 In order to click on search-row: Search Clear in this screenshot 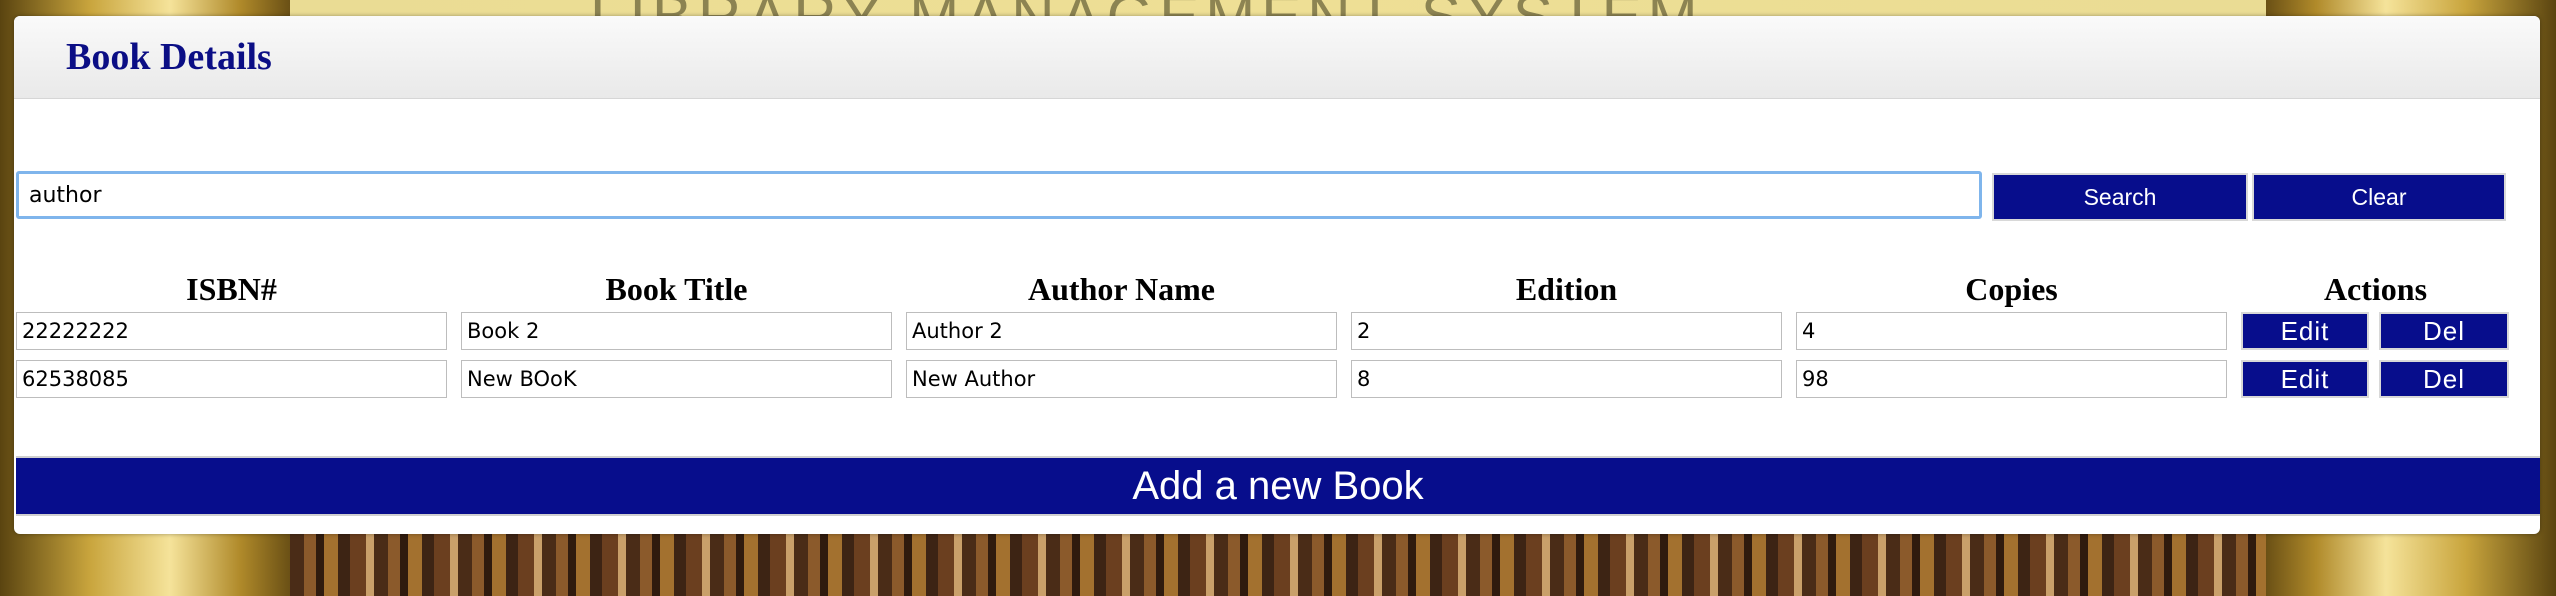, I will do `click(1278, 197)`.